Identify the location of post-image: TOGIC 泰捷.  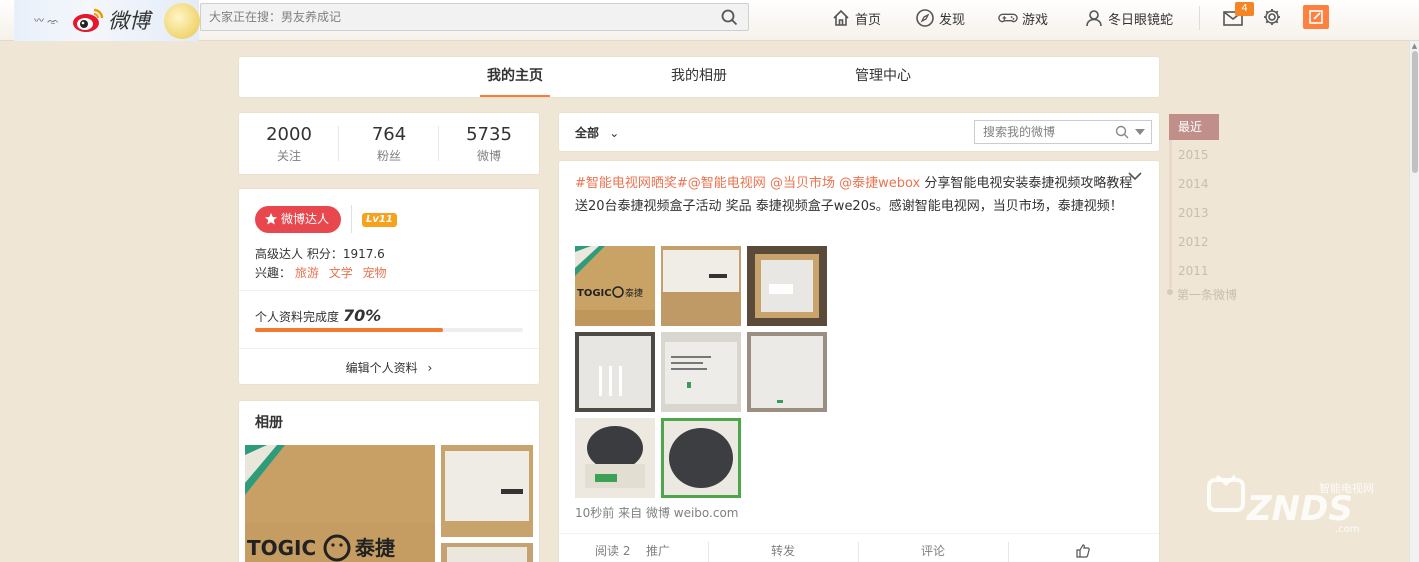
(615, 286).